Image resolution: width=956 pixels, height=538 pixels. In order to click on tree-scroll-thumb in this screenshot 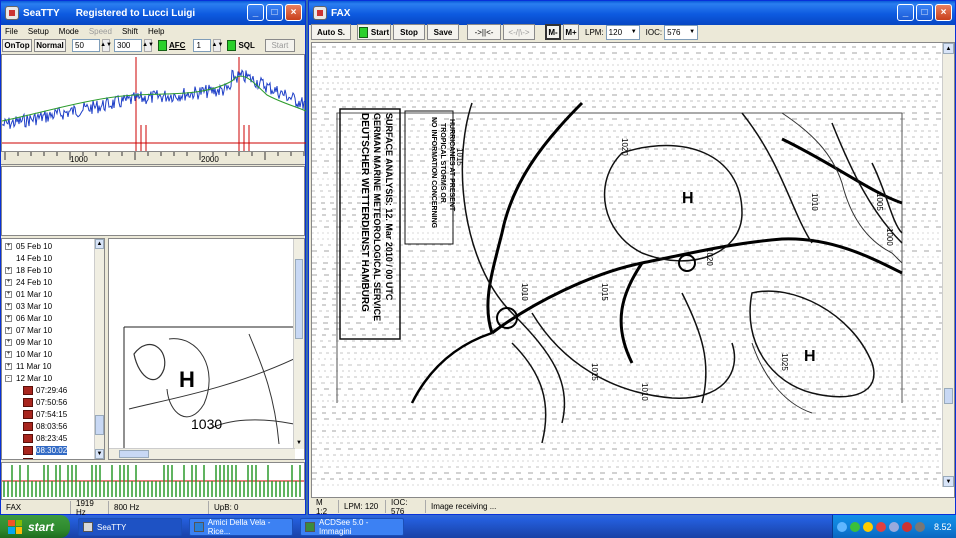, I will do `click(99, 425)`.